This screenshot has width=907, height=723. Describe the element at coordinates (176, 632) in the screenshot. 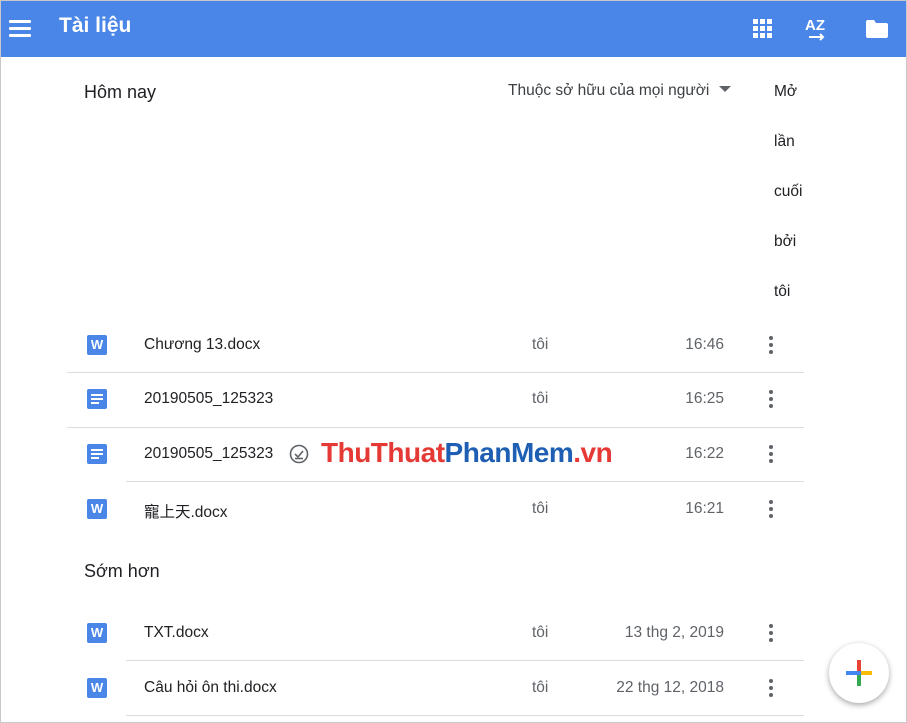

I see `file-name: TXT.docx` at that location.